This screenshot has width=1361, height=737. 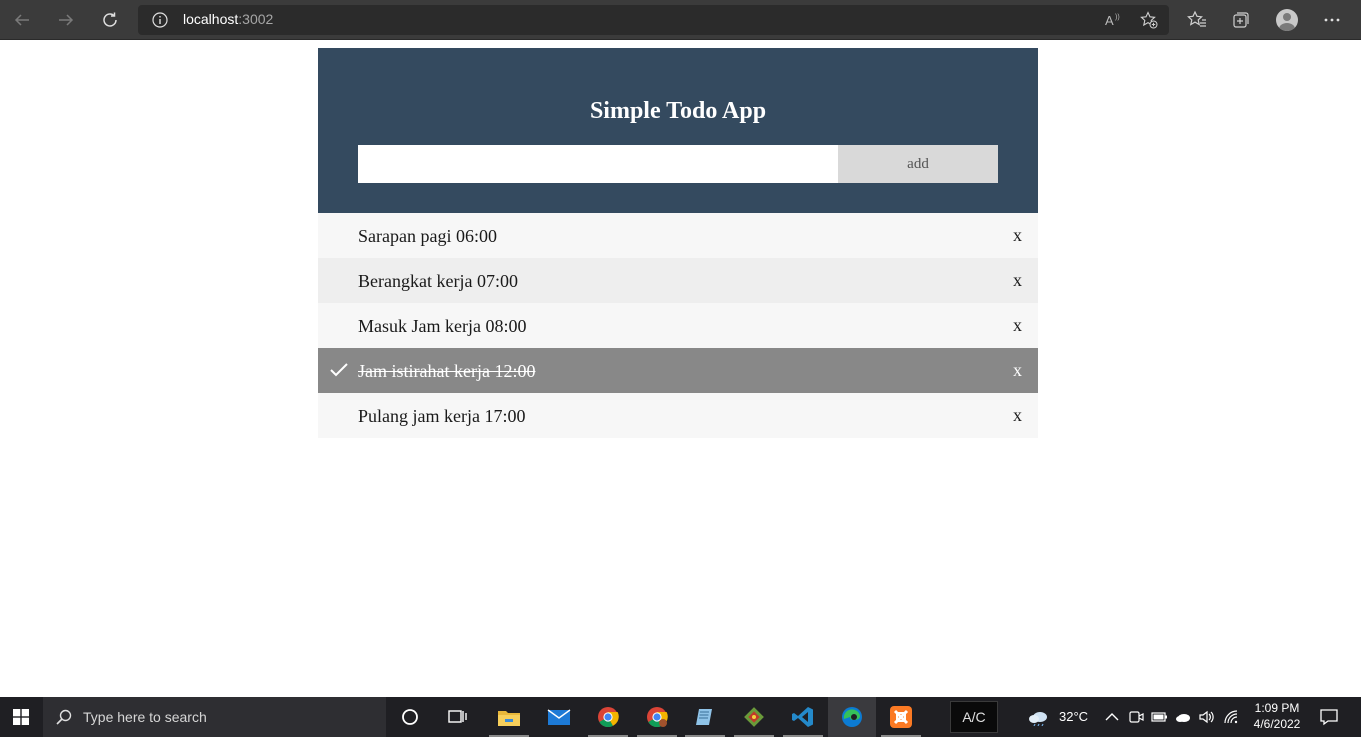 I want to click on git-button, so click(x=754, y=717).